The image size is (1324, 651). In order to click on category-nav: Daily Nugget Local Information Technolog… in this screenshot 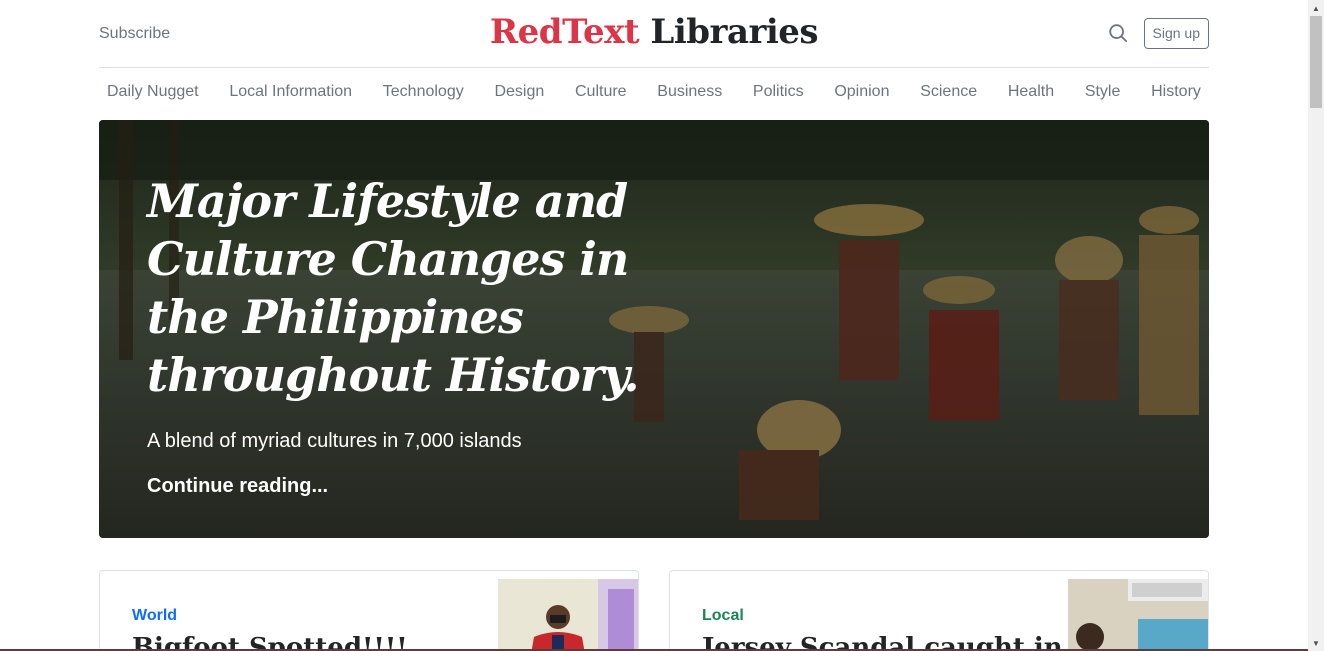, I will do `click(654, 92)`.